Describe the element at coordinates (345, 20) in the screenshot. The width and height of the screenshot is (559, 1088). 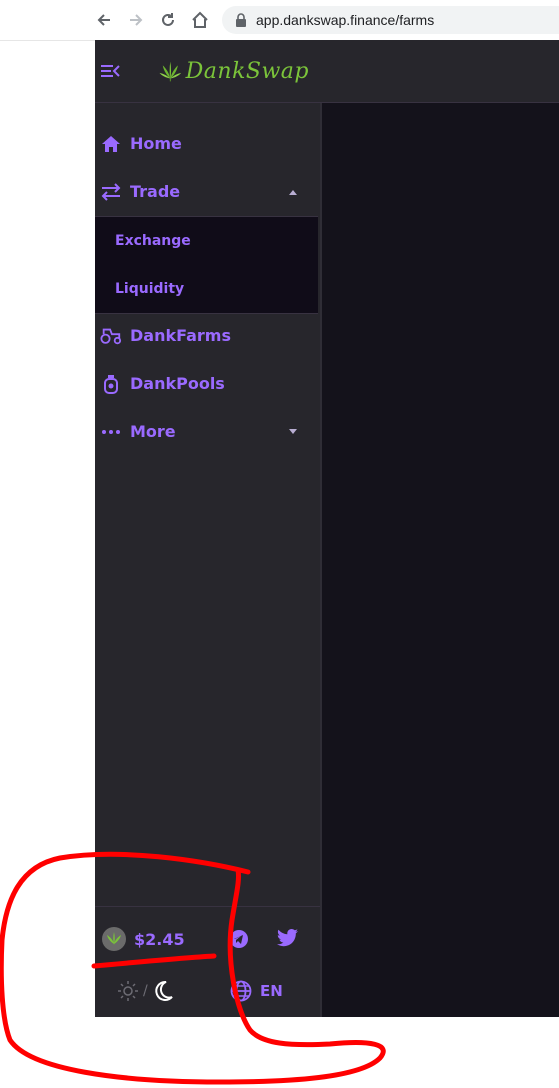
I see `url-text: app.dankswap.finance/farms` at that location.